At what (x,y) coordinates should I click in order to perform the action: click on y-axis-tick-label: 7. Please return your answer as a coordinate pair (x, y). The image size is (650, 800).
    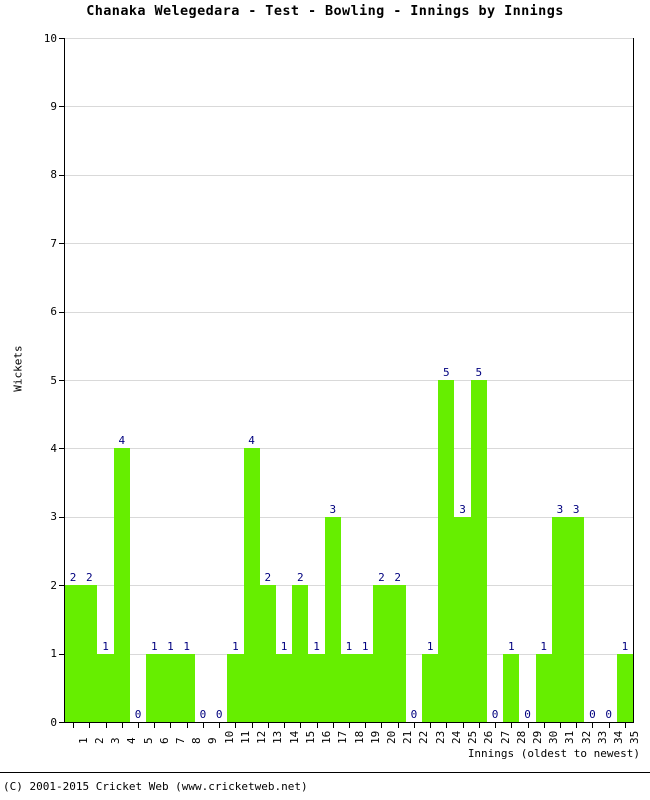
    Looking at the image, I should click on (53, 243).